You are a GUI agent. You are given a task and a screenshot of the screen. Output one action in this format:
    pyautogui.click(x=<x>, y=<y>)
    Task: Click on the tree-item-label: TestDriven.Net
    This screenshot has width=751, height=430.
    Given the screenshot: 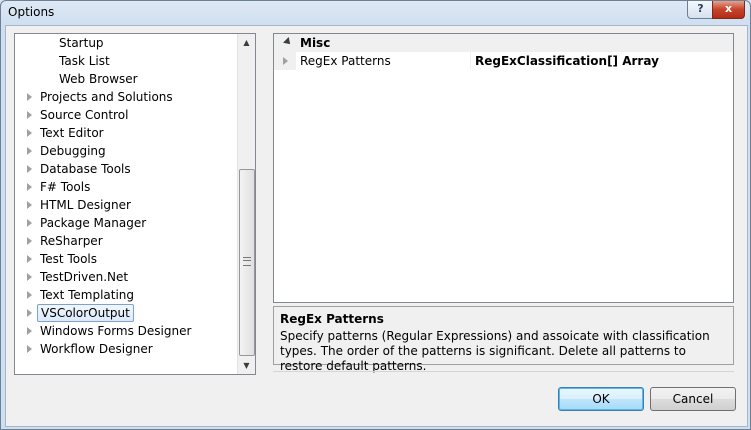 What is the action you would take?
    pyautogui.click(x=84, y=277)
    